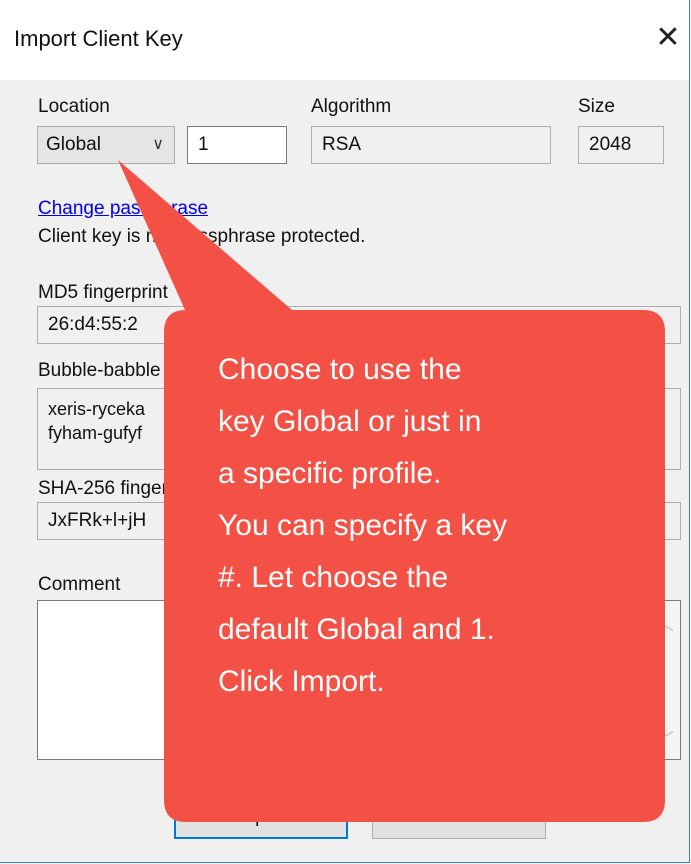  I want to click on bubble-babble-label: Bubble-babble, so click(99, 370).